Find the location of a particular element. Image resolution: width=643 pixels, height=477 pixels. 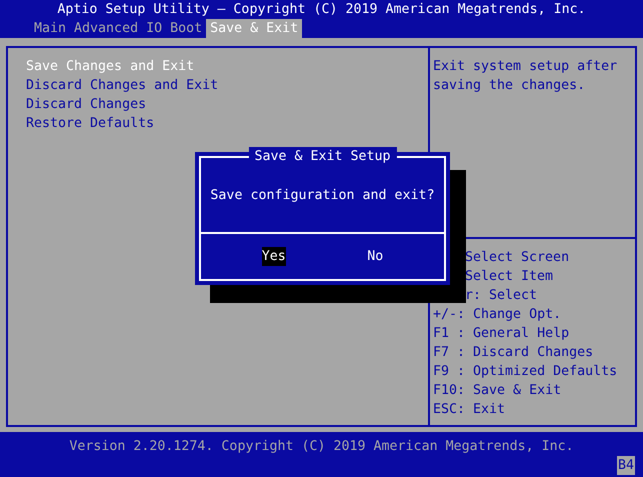

key-help: Select Item is located at coordinates (509, 277).